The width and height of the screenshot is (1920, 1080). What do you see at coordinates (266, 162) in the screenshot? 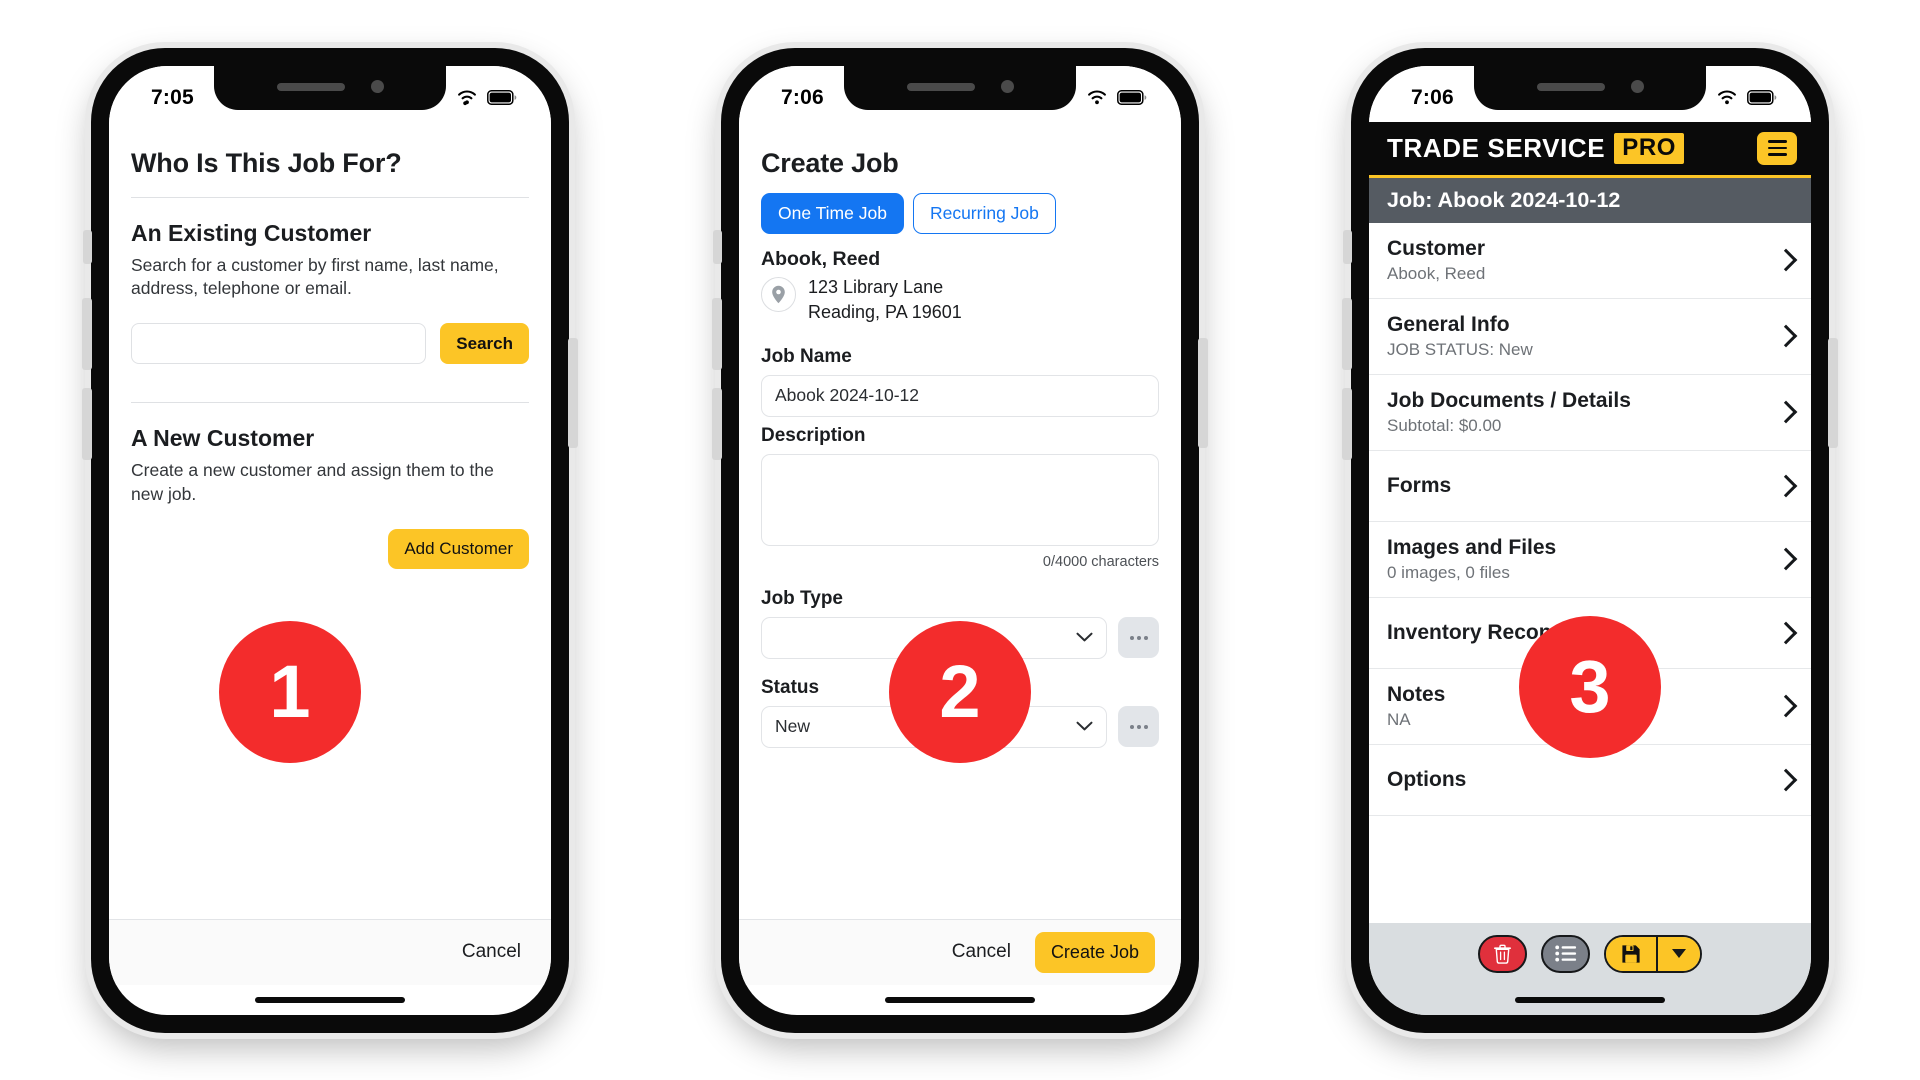
I see `page-title: Who Is This Job For?` at bounding box center [266, 162].